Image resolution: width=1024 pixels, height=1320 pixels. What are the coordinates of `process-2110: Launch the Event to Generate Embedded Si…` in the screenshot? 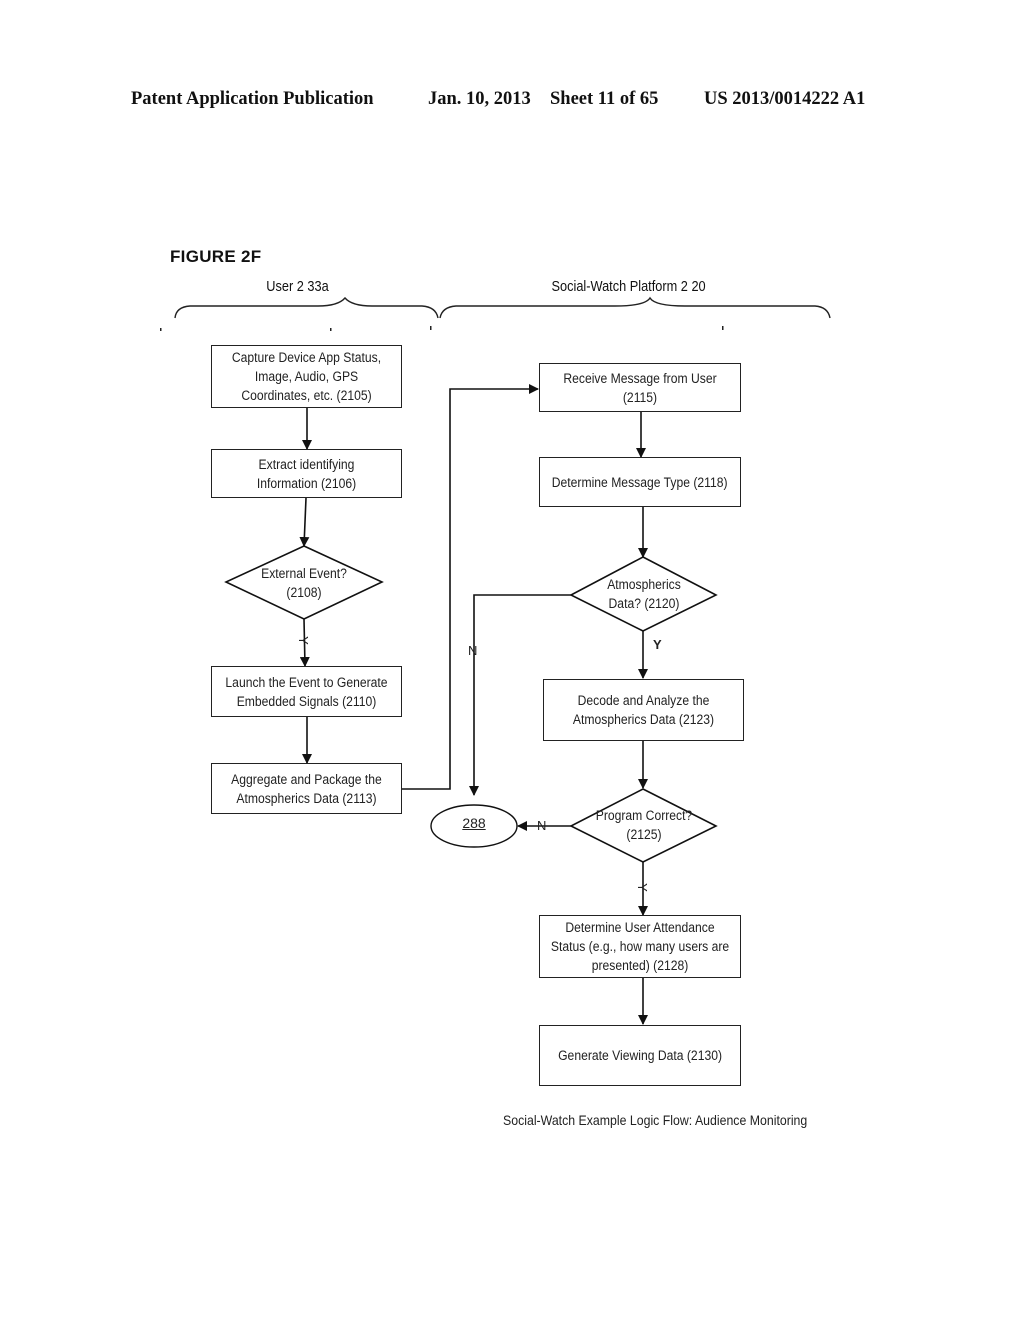 It's located at (306, 691).